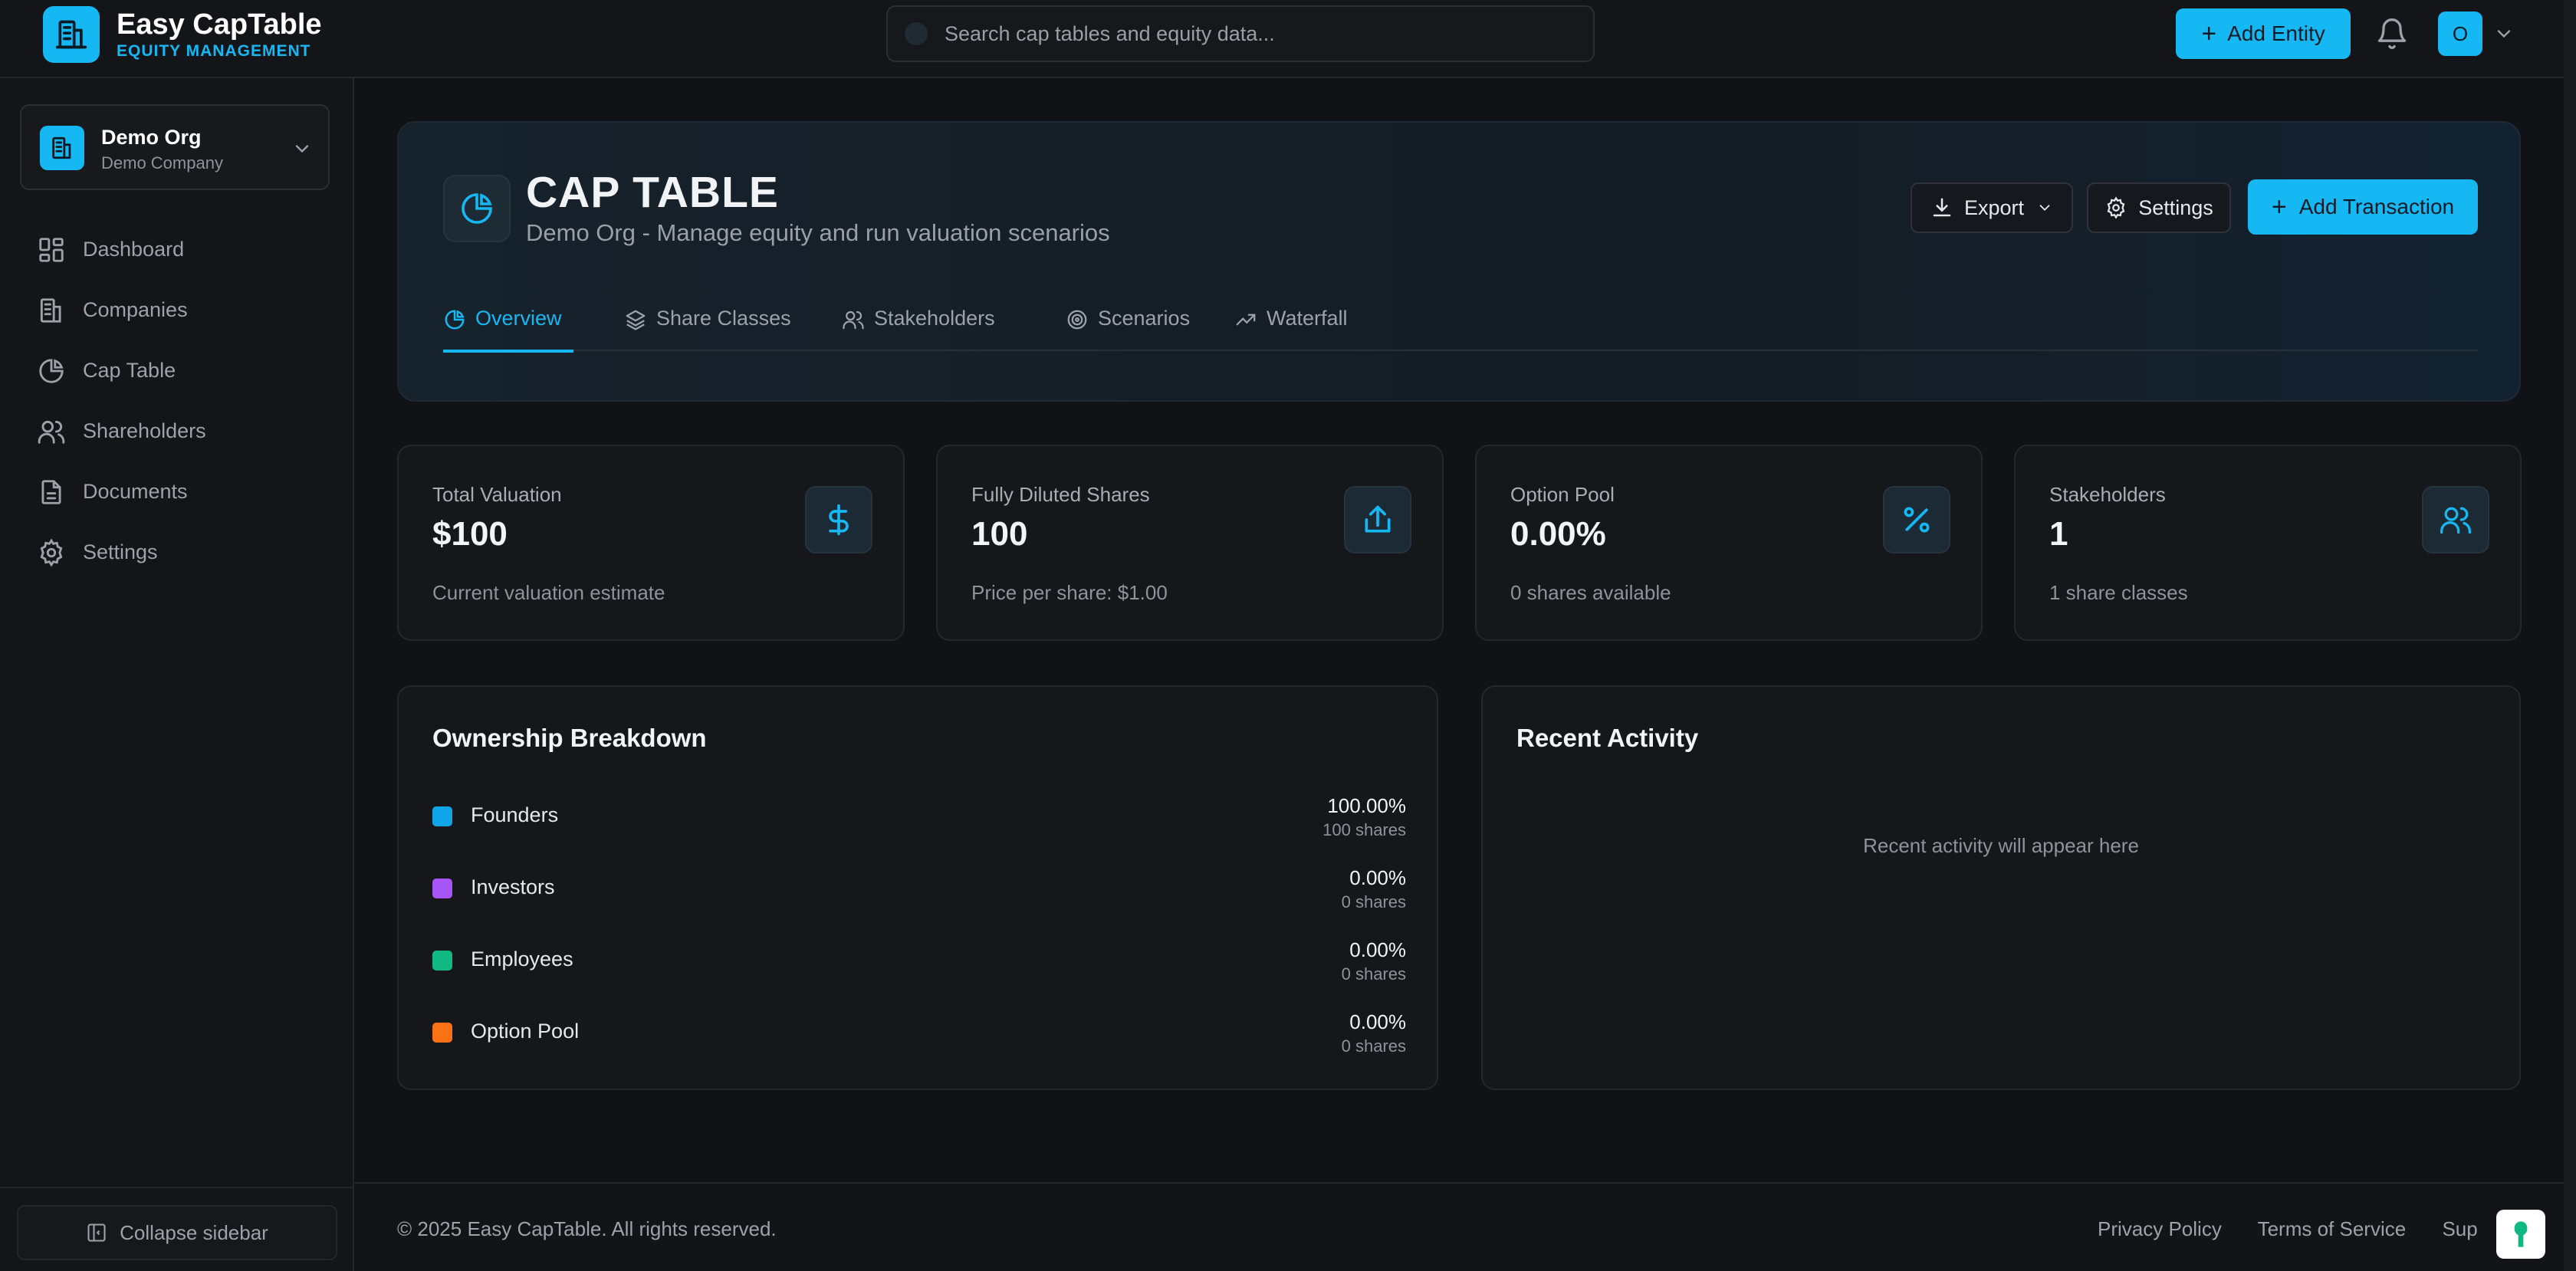 Image resolution: width=2576 pixels, height=1271 pixels. I want to click on sidebar-item-settings: Settings, so click(122, 552).